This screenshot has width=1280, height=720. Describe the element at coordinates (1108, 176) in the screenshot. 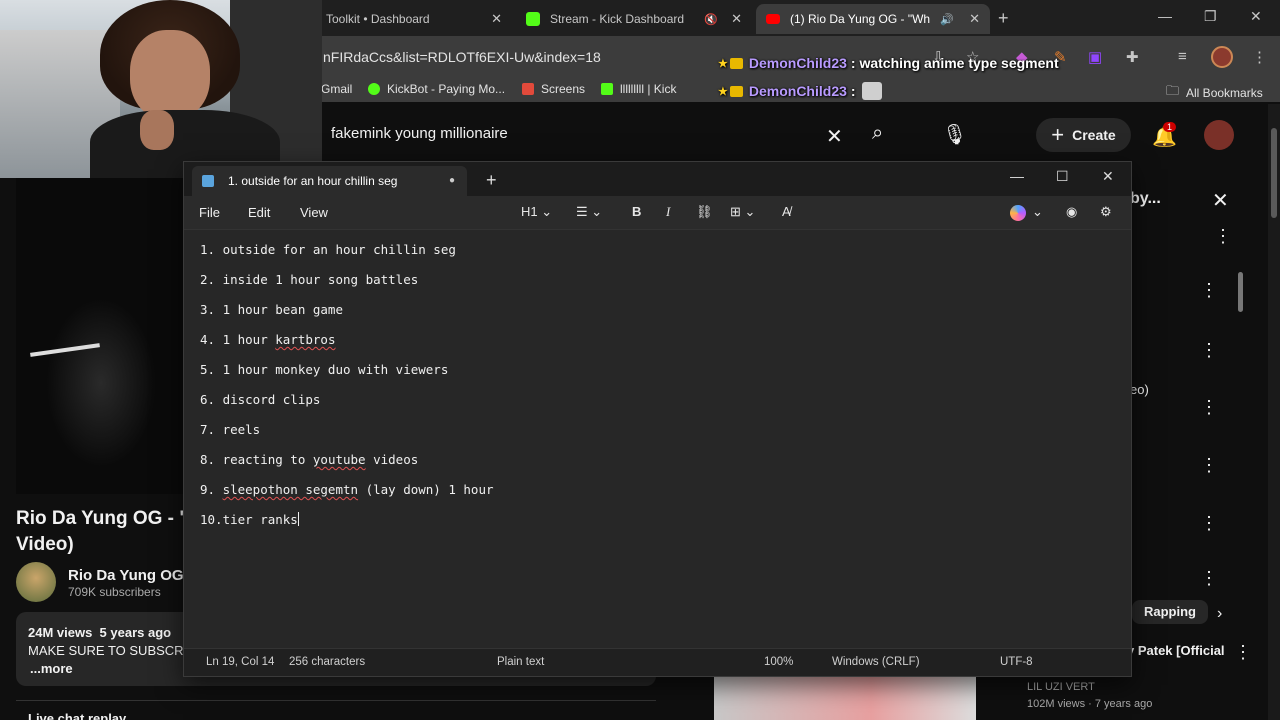

I see `close-icon: ✕` at that location.